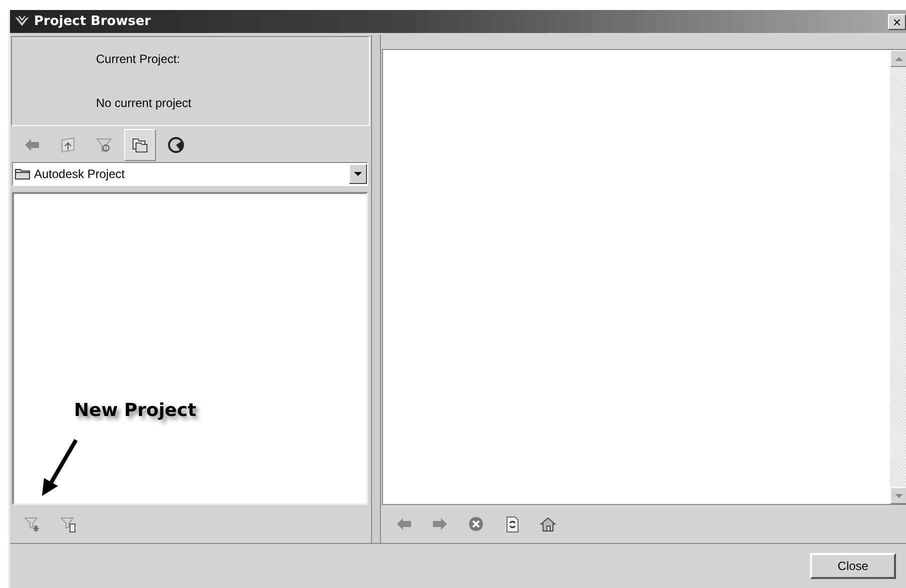 The height and width of the screenshot is (588, 906). I want to click on splitter, so click(376, 289).